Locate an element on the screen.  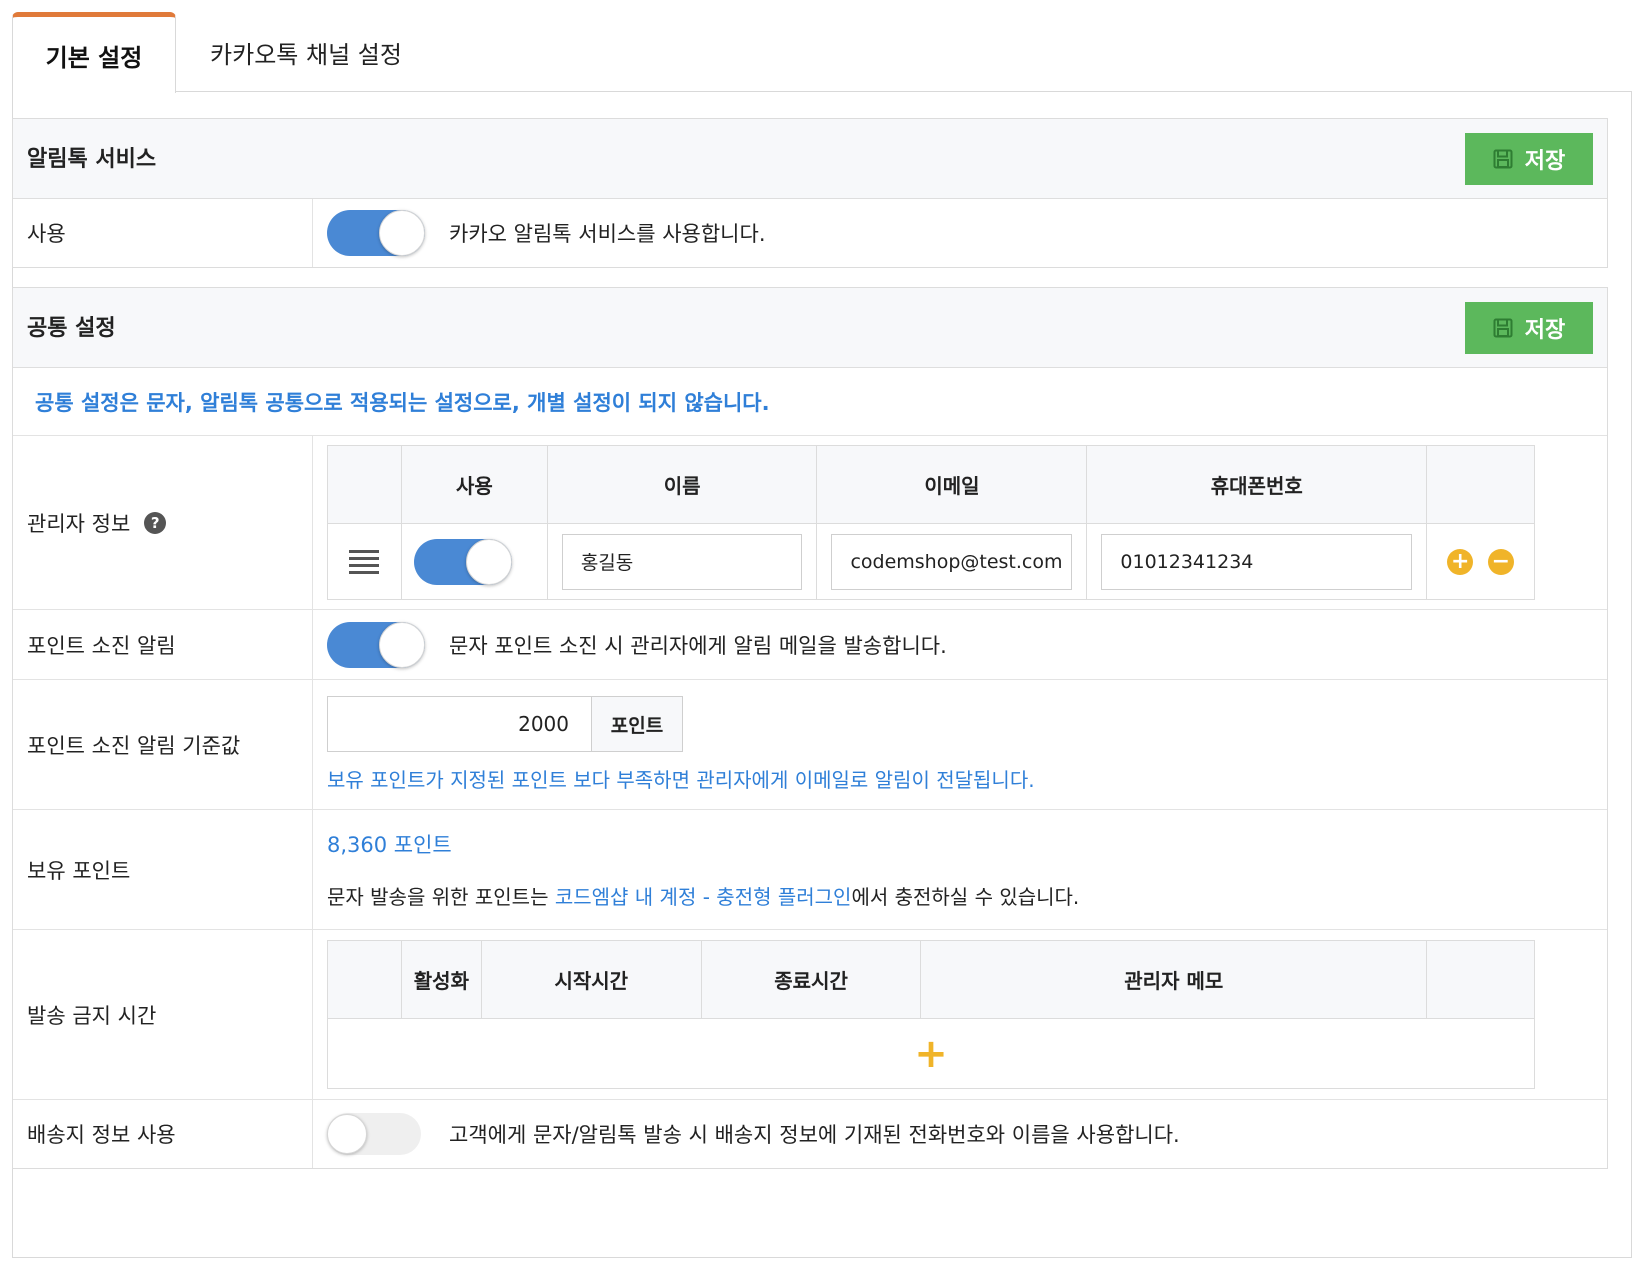
toggle-description: 카카오 알림톡 서비스를 사용합니다. is located at coordinates (607, 234).